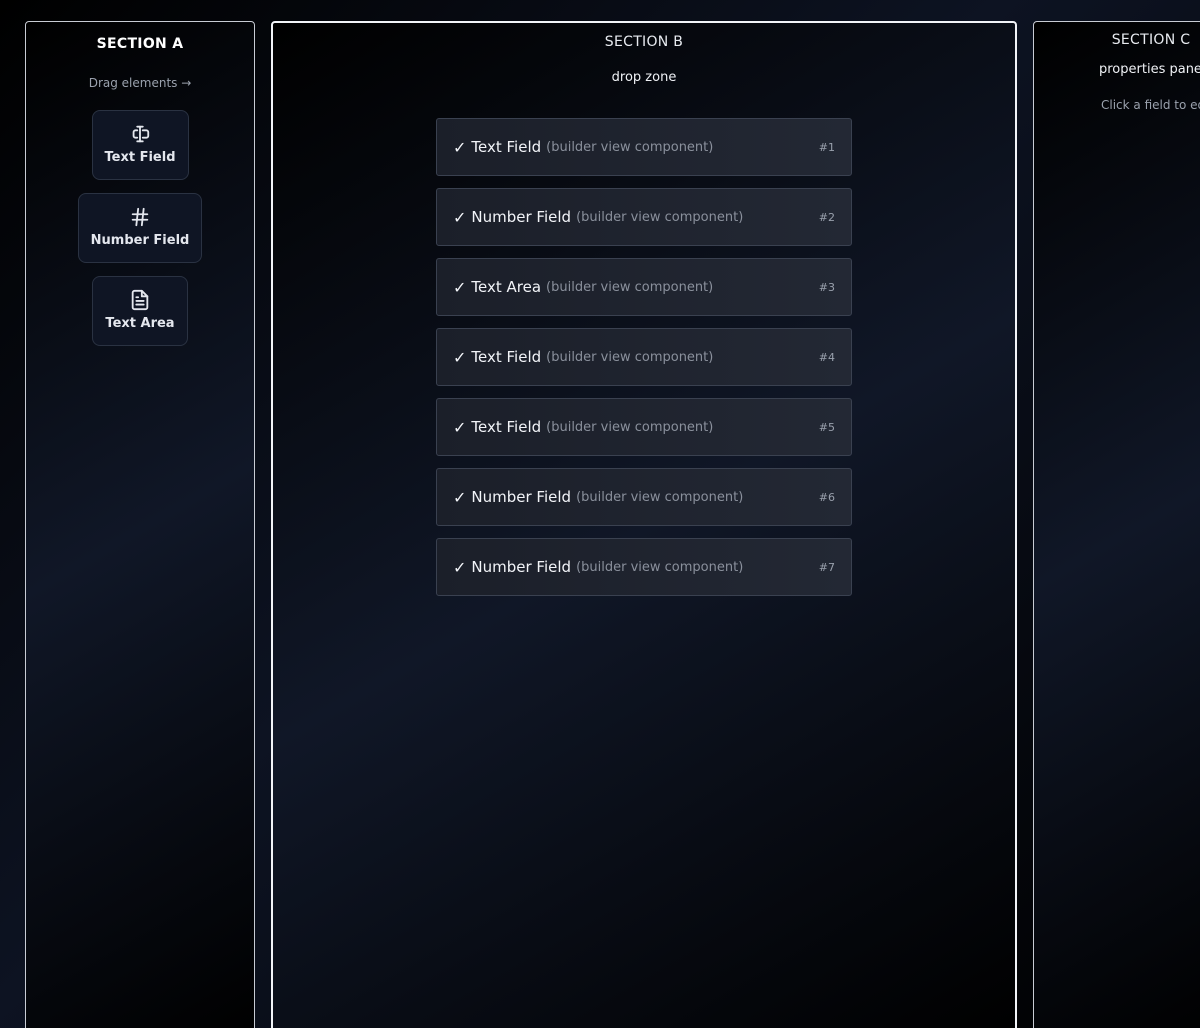  Describe the element at coordinates (826, 567) in the screenshot. I see `field-index: #7` at that location.